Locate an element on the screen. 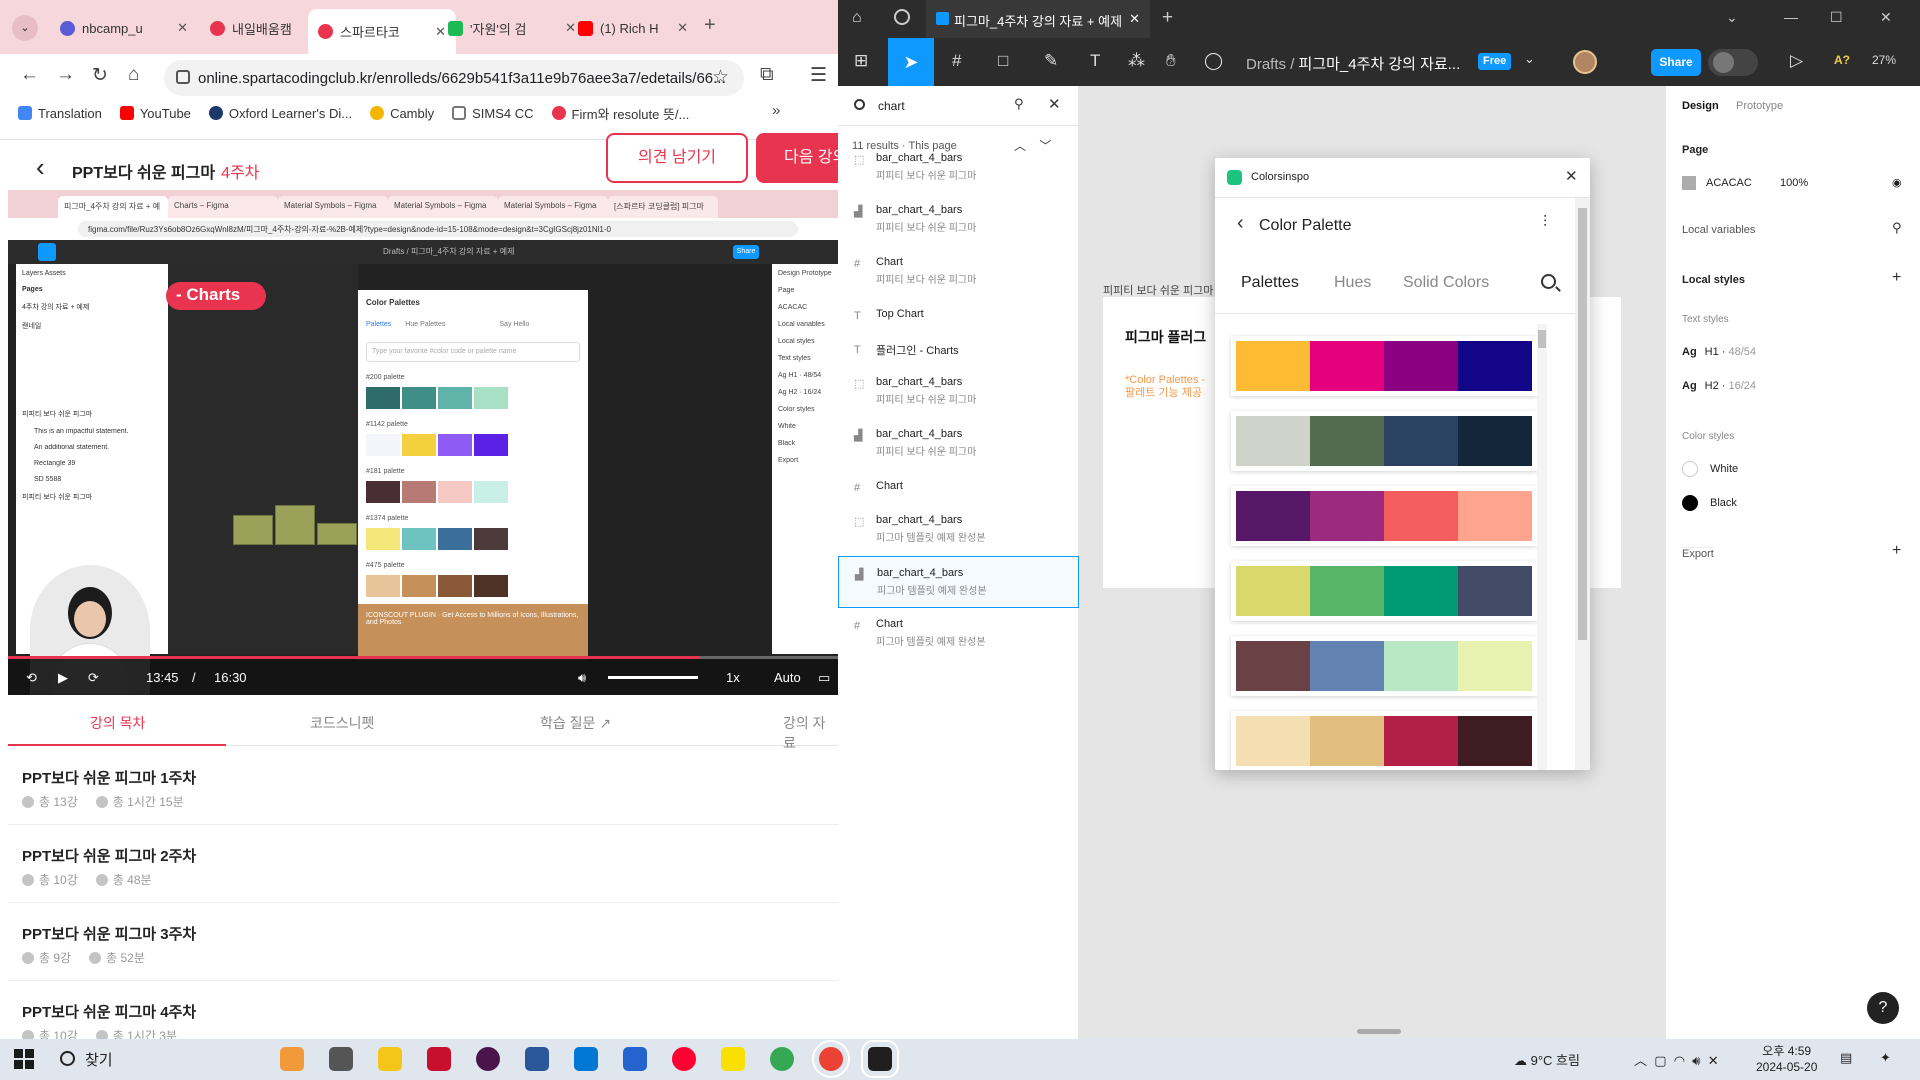 Image resolution: width=1920 pixels, height=1080 pixels. color-swatch-black is located at coordinates (1690, 503).